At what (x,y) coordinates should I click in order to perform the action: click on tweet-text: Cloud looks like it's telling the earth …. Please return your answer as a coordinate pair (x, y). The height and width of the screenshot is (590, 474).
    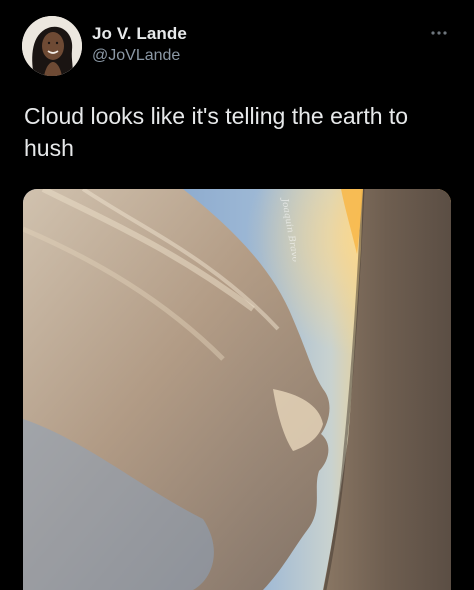
    Looking at the image, I should click on (216, 132).